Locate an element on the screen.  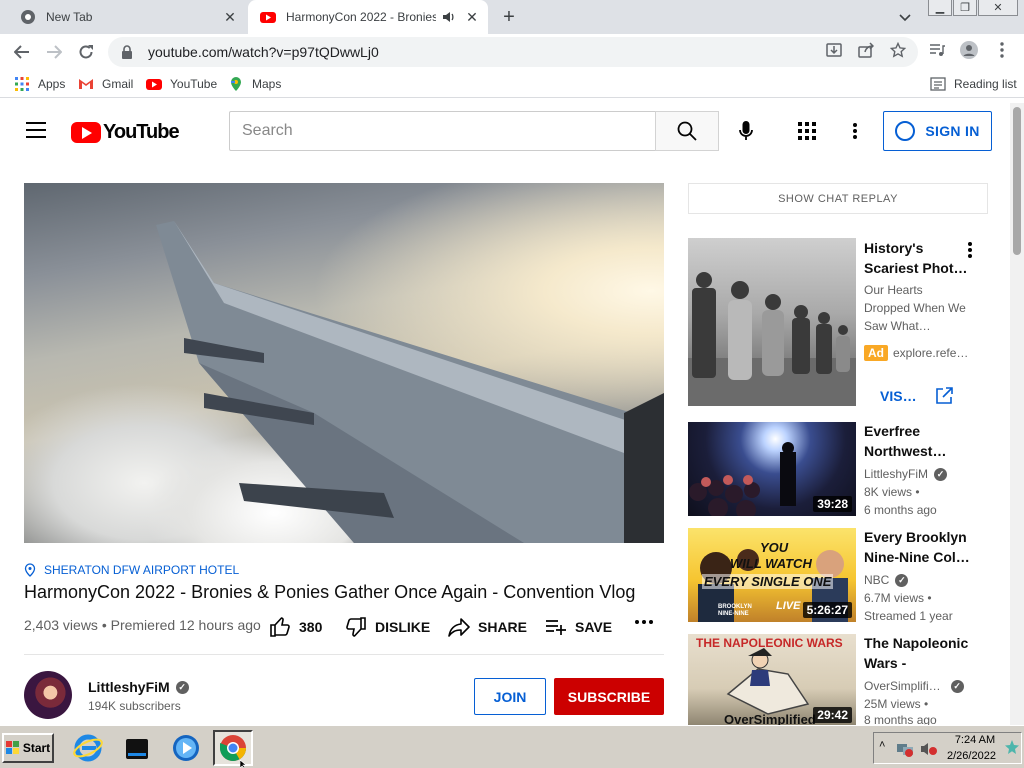
notification-icon is located at coordinates (1012, 748).